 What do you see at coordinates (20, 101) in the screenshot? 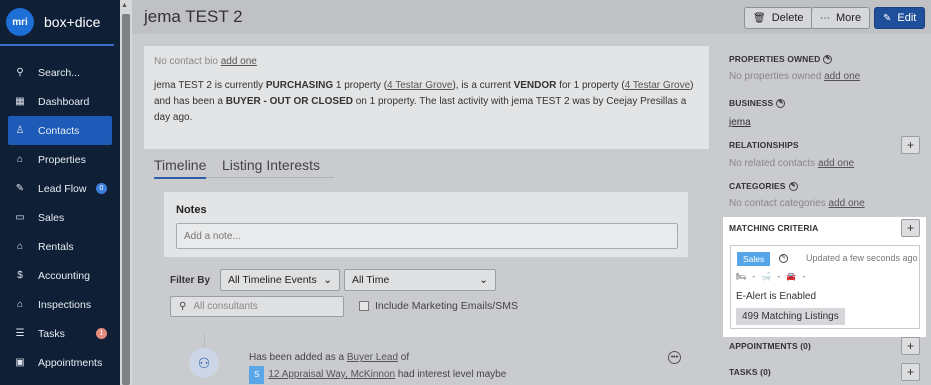
I see `grid-icon: ▦` at bounding box center [20, 101].